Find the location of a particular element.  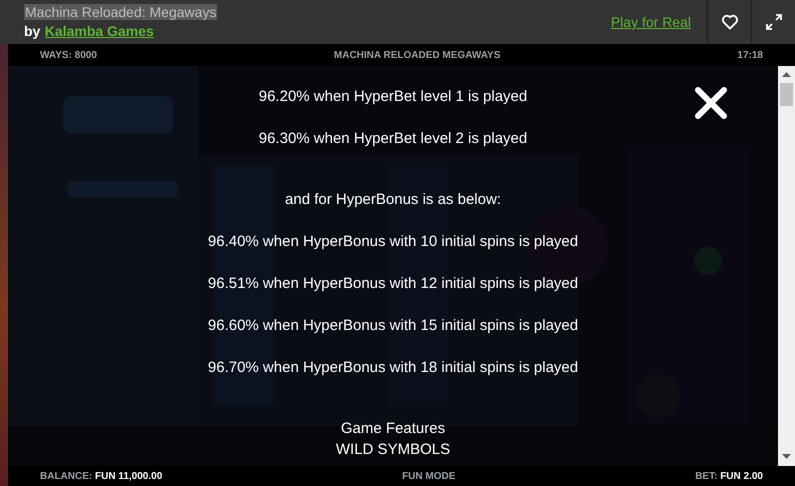

scrollbar is located at coordinates (786, 266).